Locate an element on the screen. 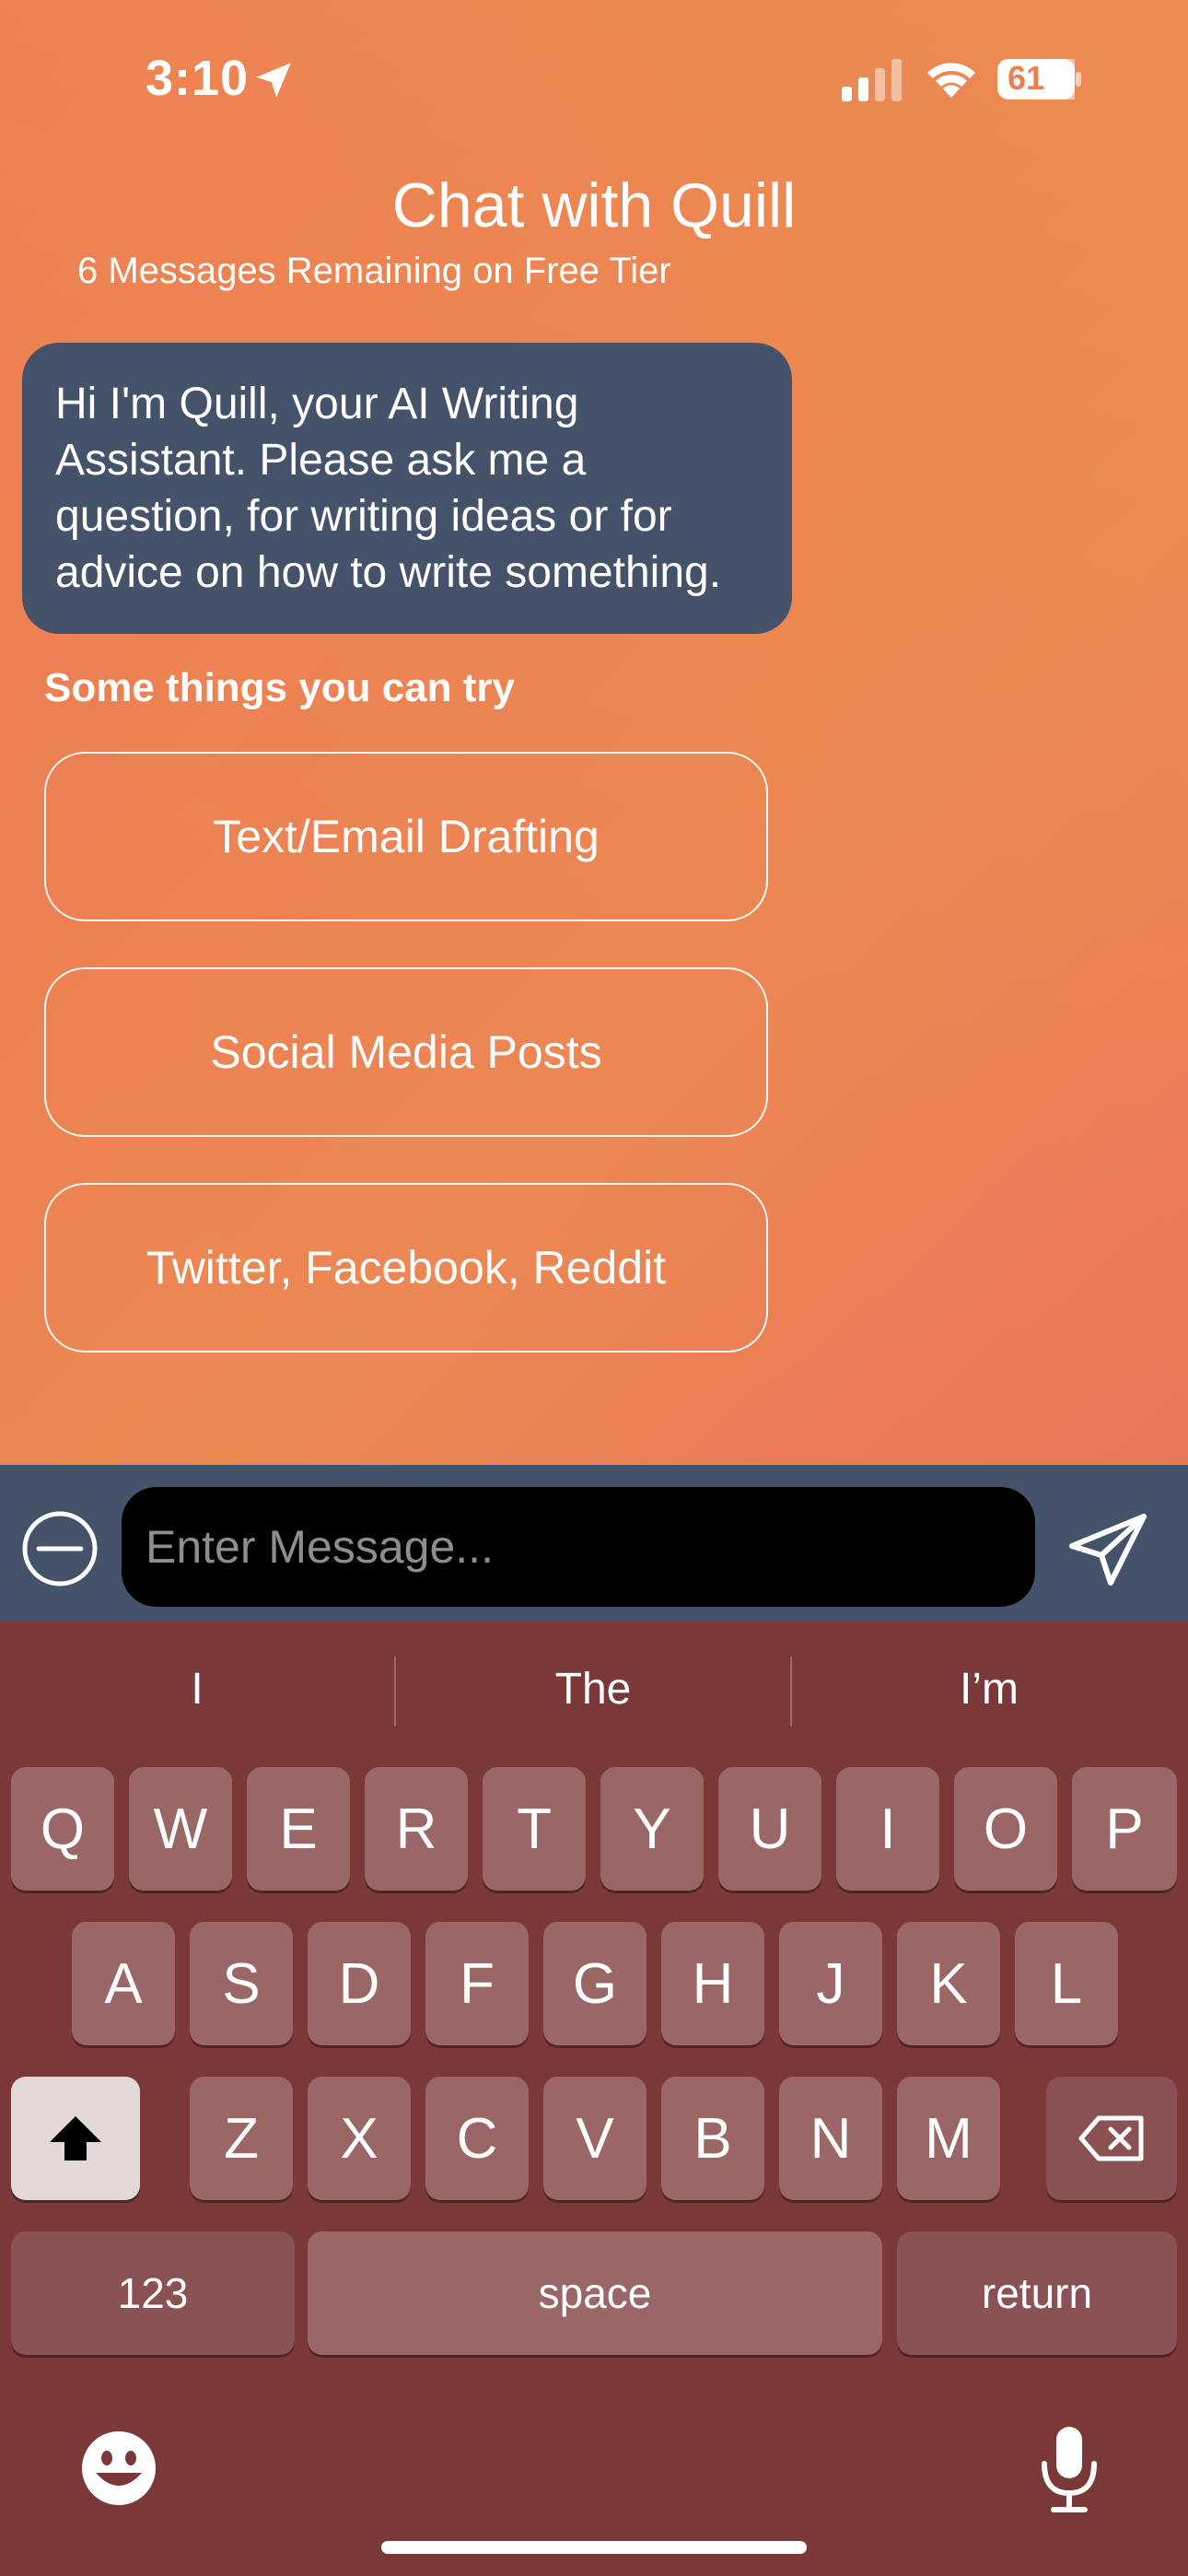  send-icon is located at coordinates (1107, 1549).